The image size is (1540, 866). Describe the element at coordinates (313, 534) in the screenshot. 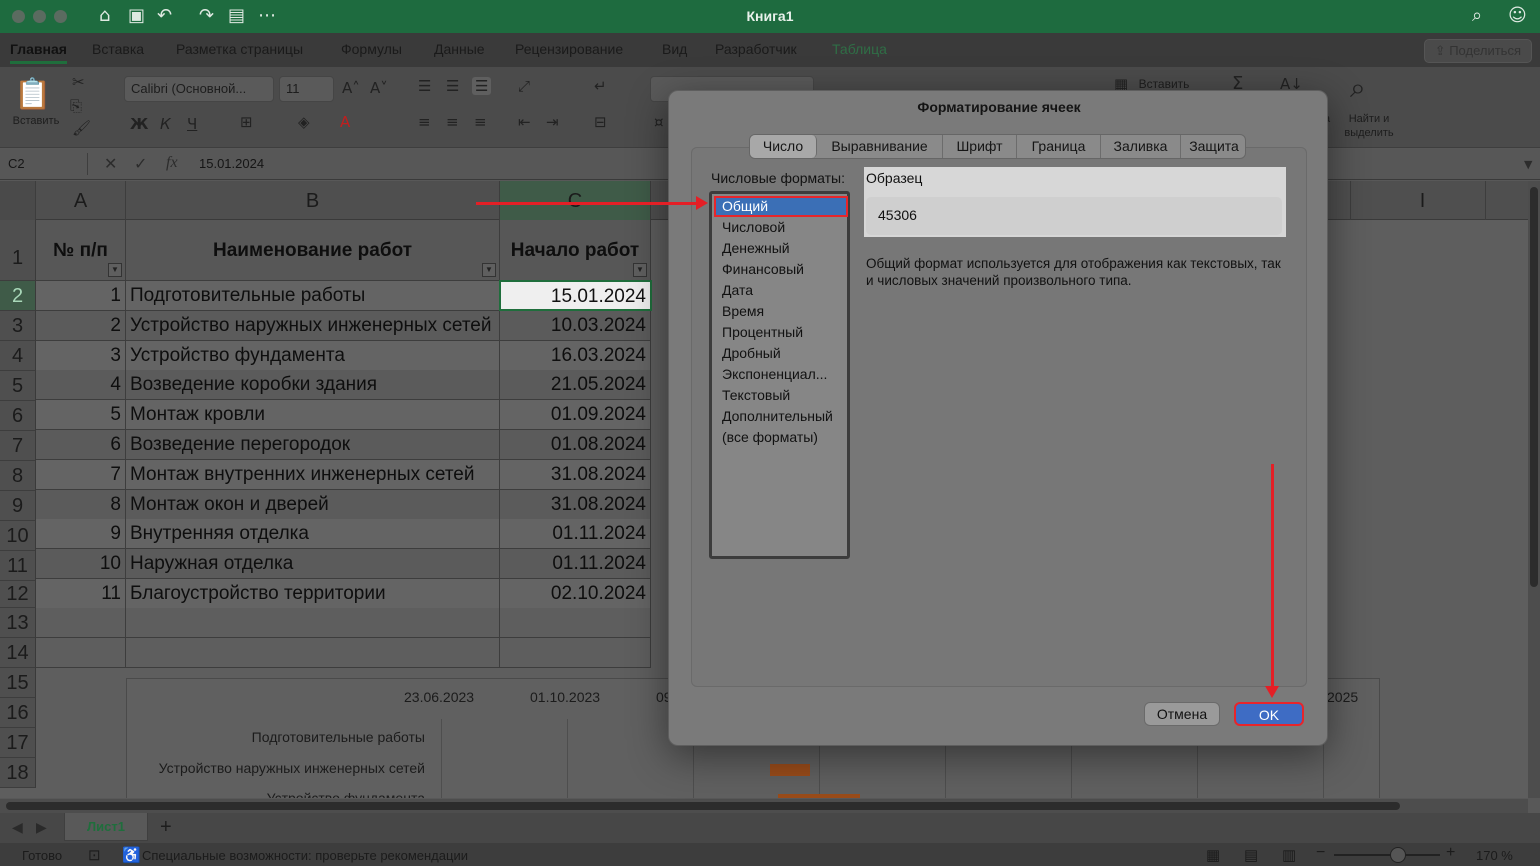

I see `cell-work-name: Внутренняя отделка` at that location.